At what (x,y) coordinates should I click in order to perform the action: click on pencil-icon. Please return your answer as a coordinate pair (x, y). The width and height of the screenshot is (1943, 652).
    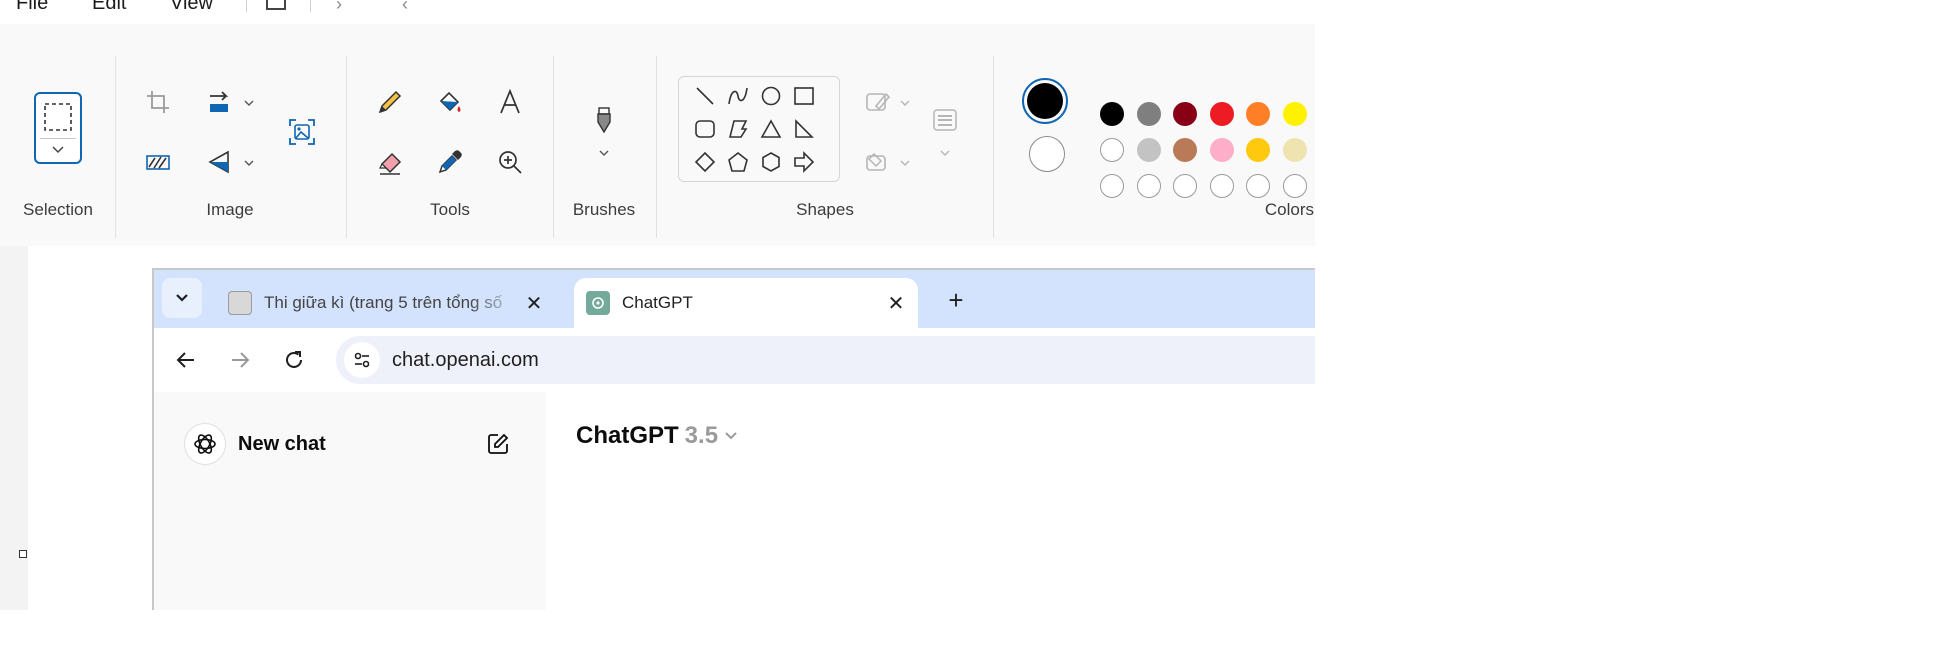
    Looking at the image, I should click on (390, 102).